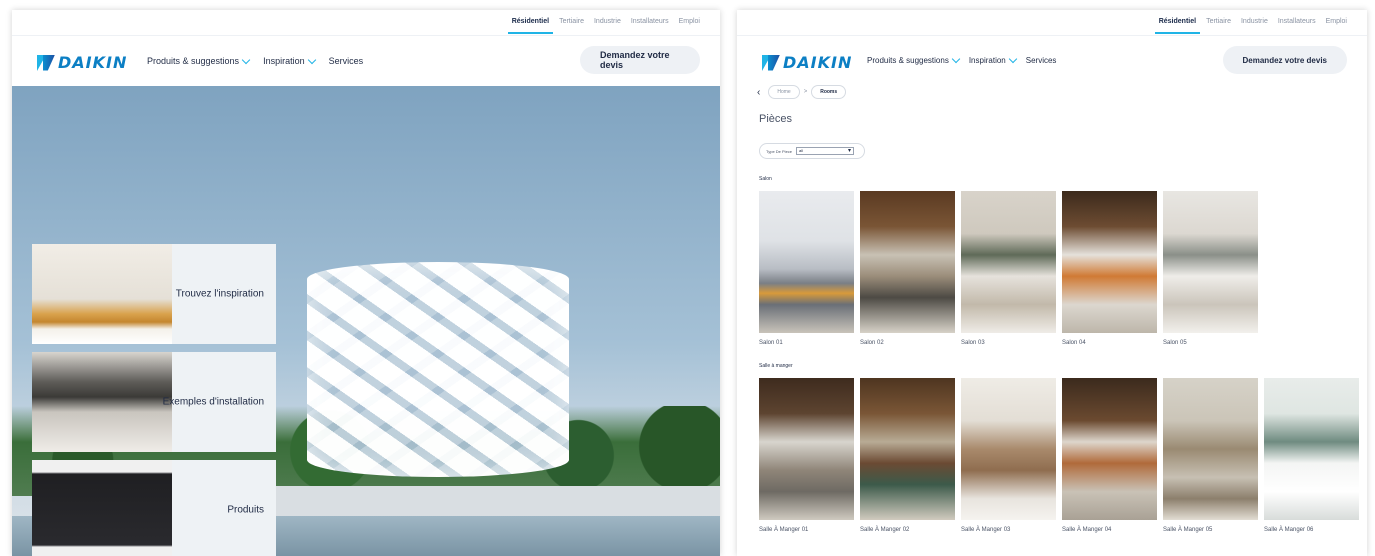 This screenshot has width=1375, height=556. Describe the element at coordinates (758, 92) in the screenshot. I see `back-arrow-icon: ‹` at that location.